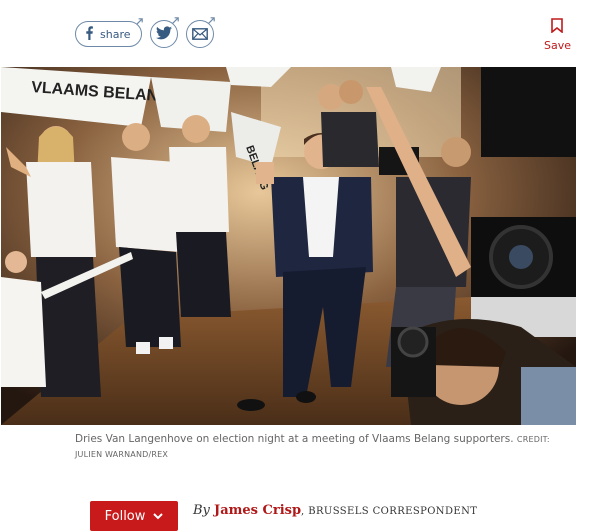 The image size is (595, 531). I want to click on byline: By James Crisp, BRUSSELS CORRESPONDENT, so click(335, 510).